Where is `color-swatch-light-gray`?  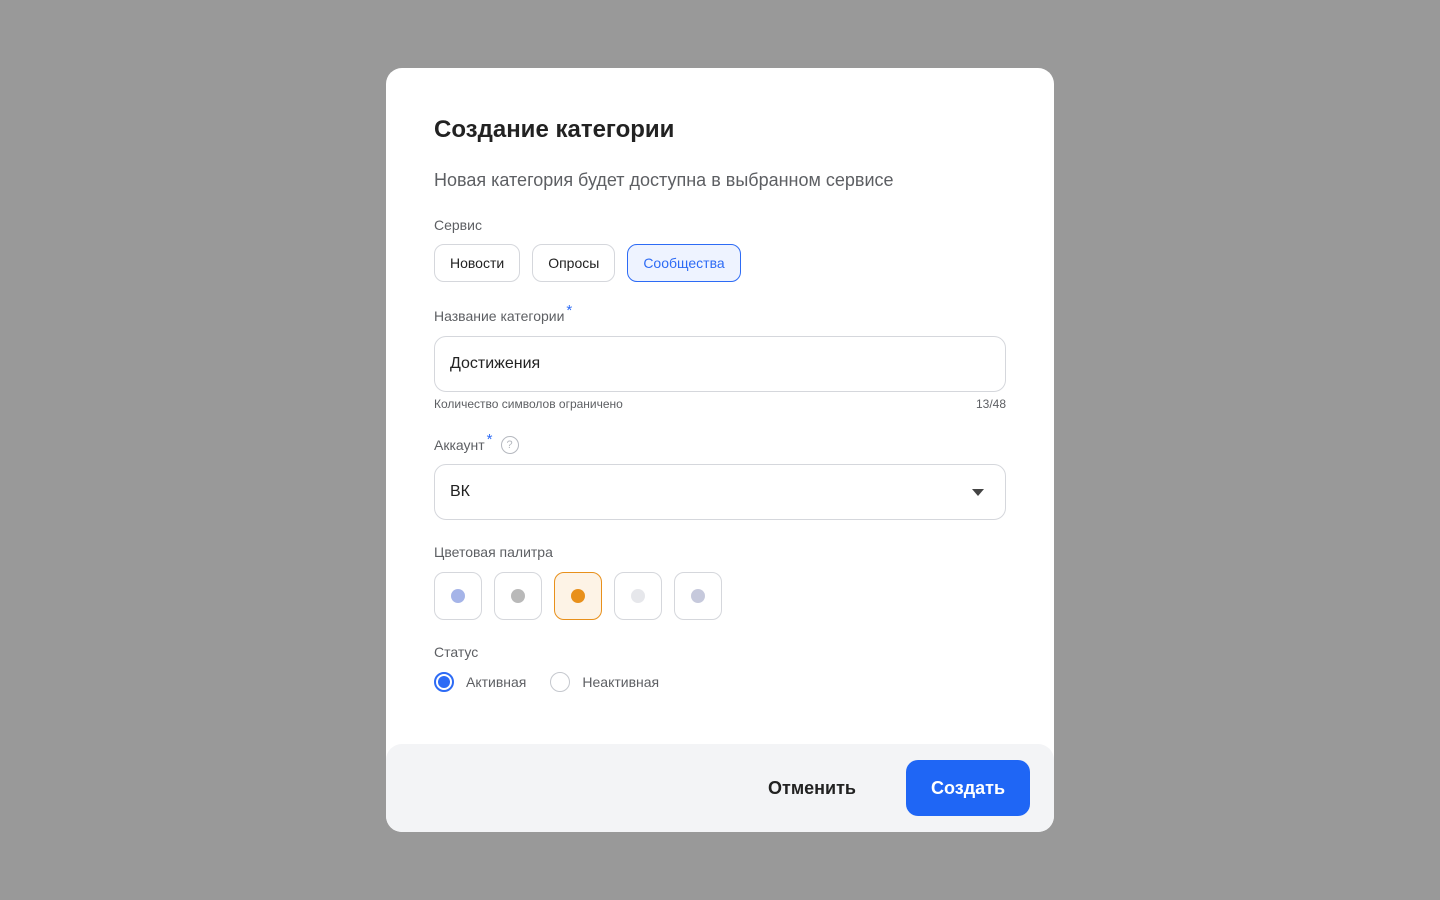
color-swatch-light-gray is located at coordinates (638, 596).